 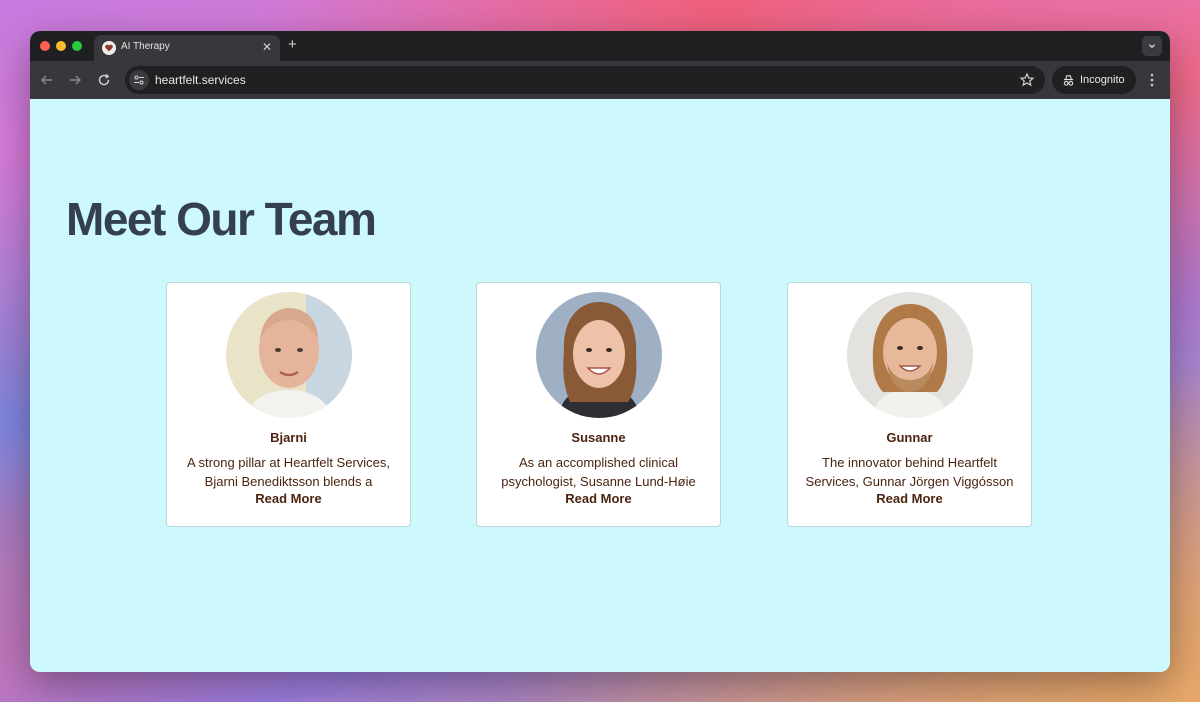 I want to click on member-name: Susanne, so click(x=598, y=437).